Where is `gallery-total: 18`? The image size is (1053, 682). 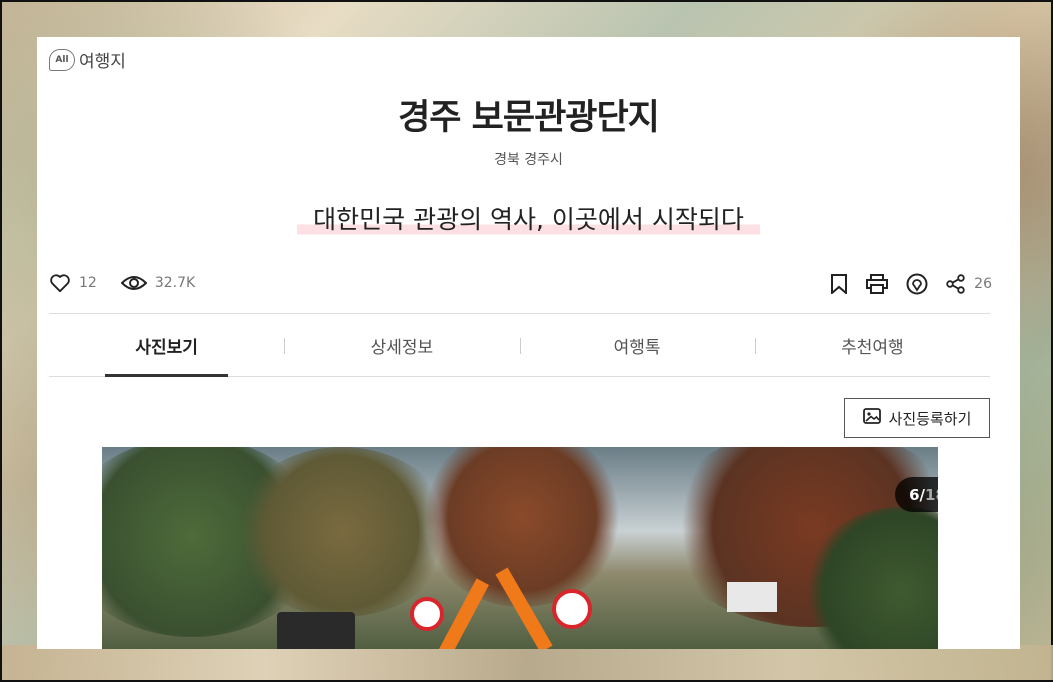 gallery-total: 18 is located at coordinates (931, 494).